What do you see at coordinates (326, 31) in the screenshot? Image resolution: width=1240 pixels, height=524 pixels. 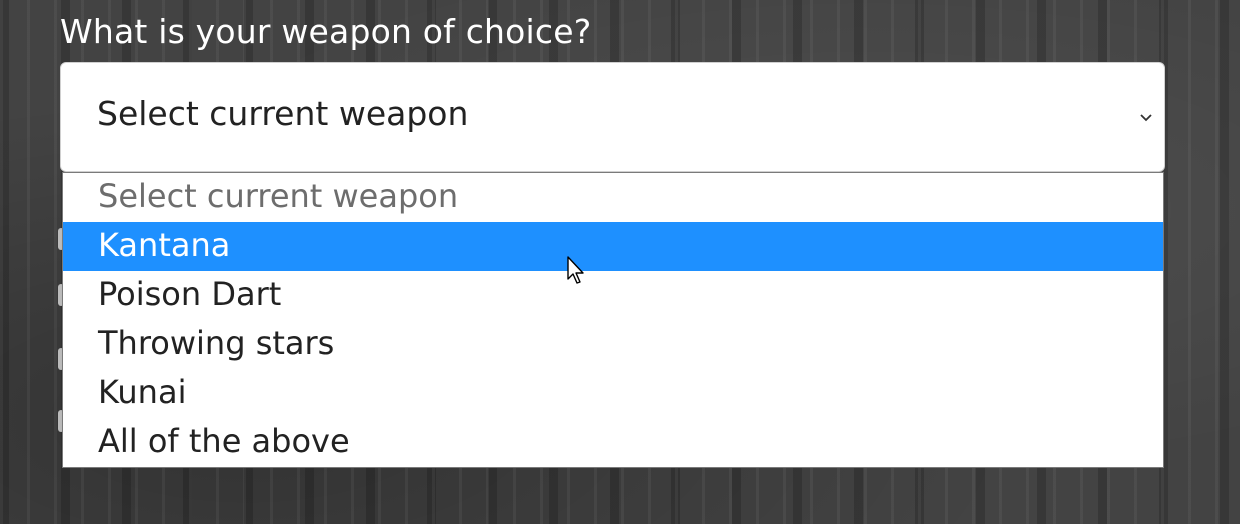 I see `question-label: What is your weapon of choice?` at bounding box center [326, 31].